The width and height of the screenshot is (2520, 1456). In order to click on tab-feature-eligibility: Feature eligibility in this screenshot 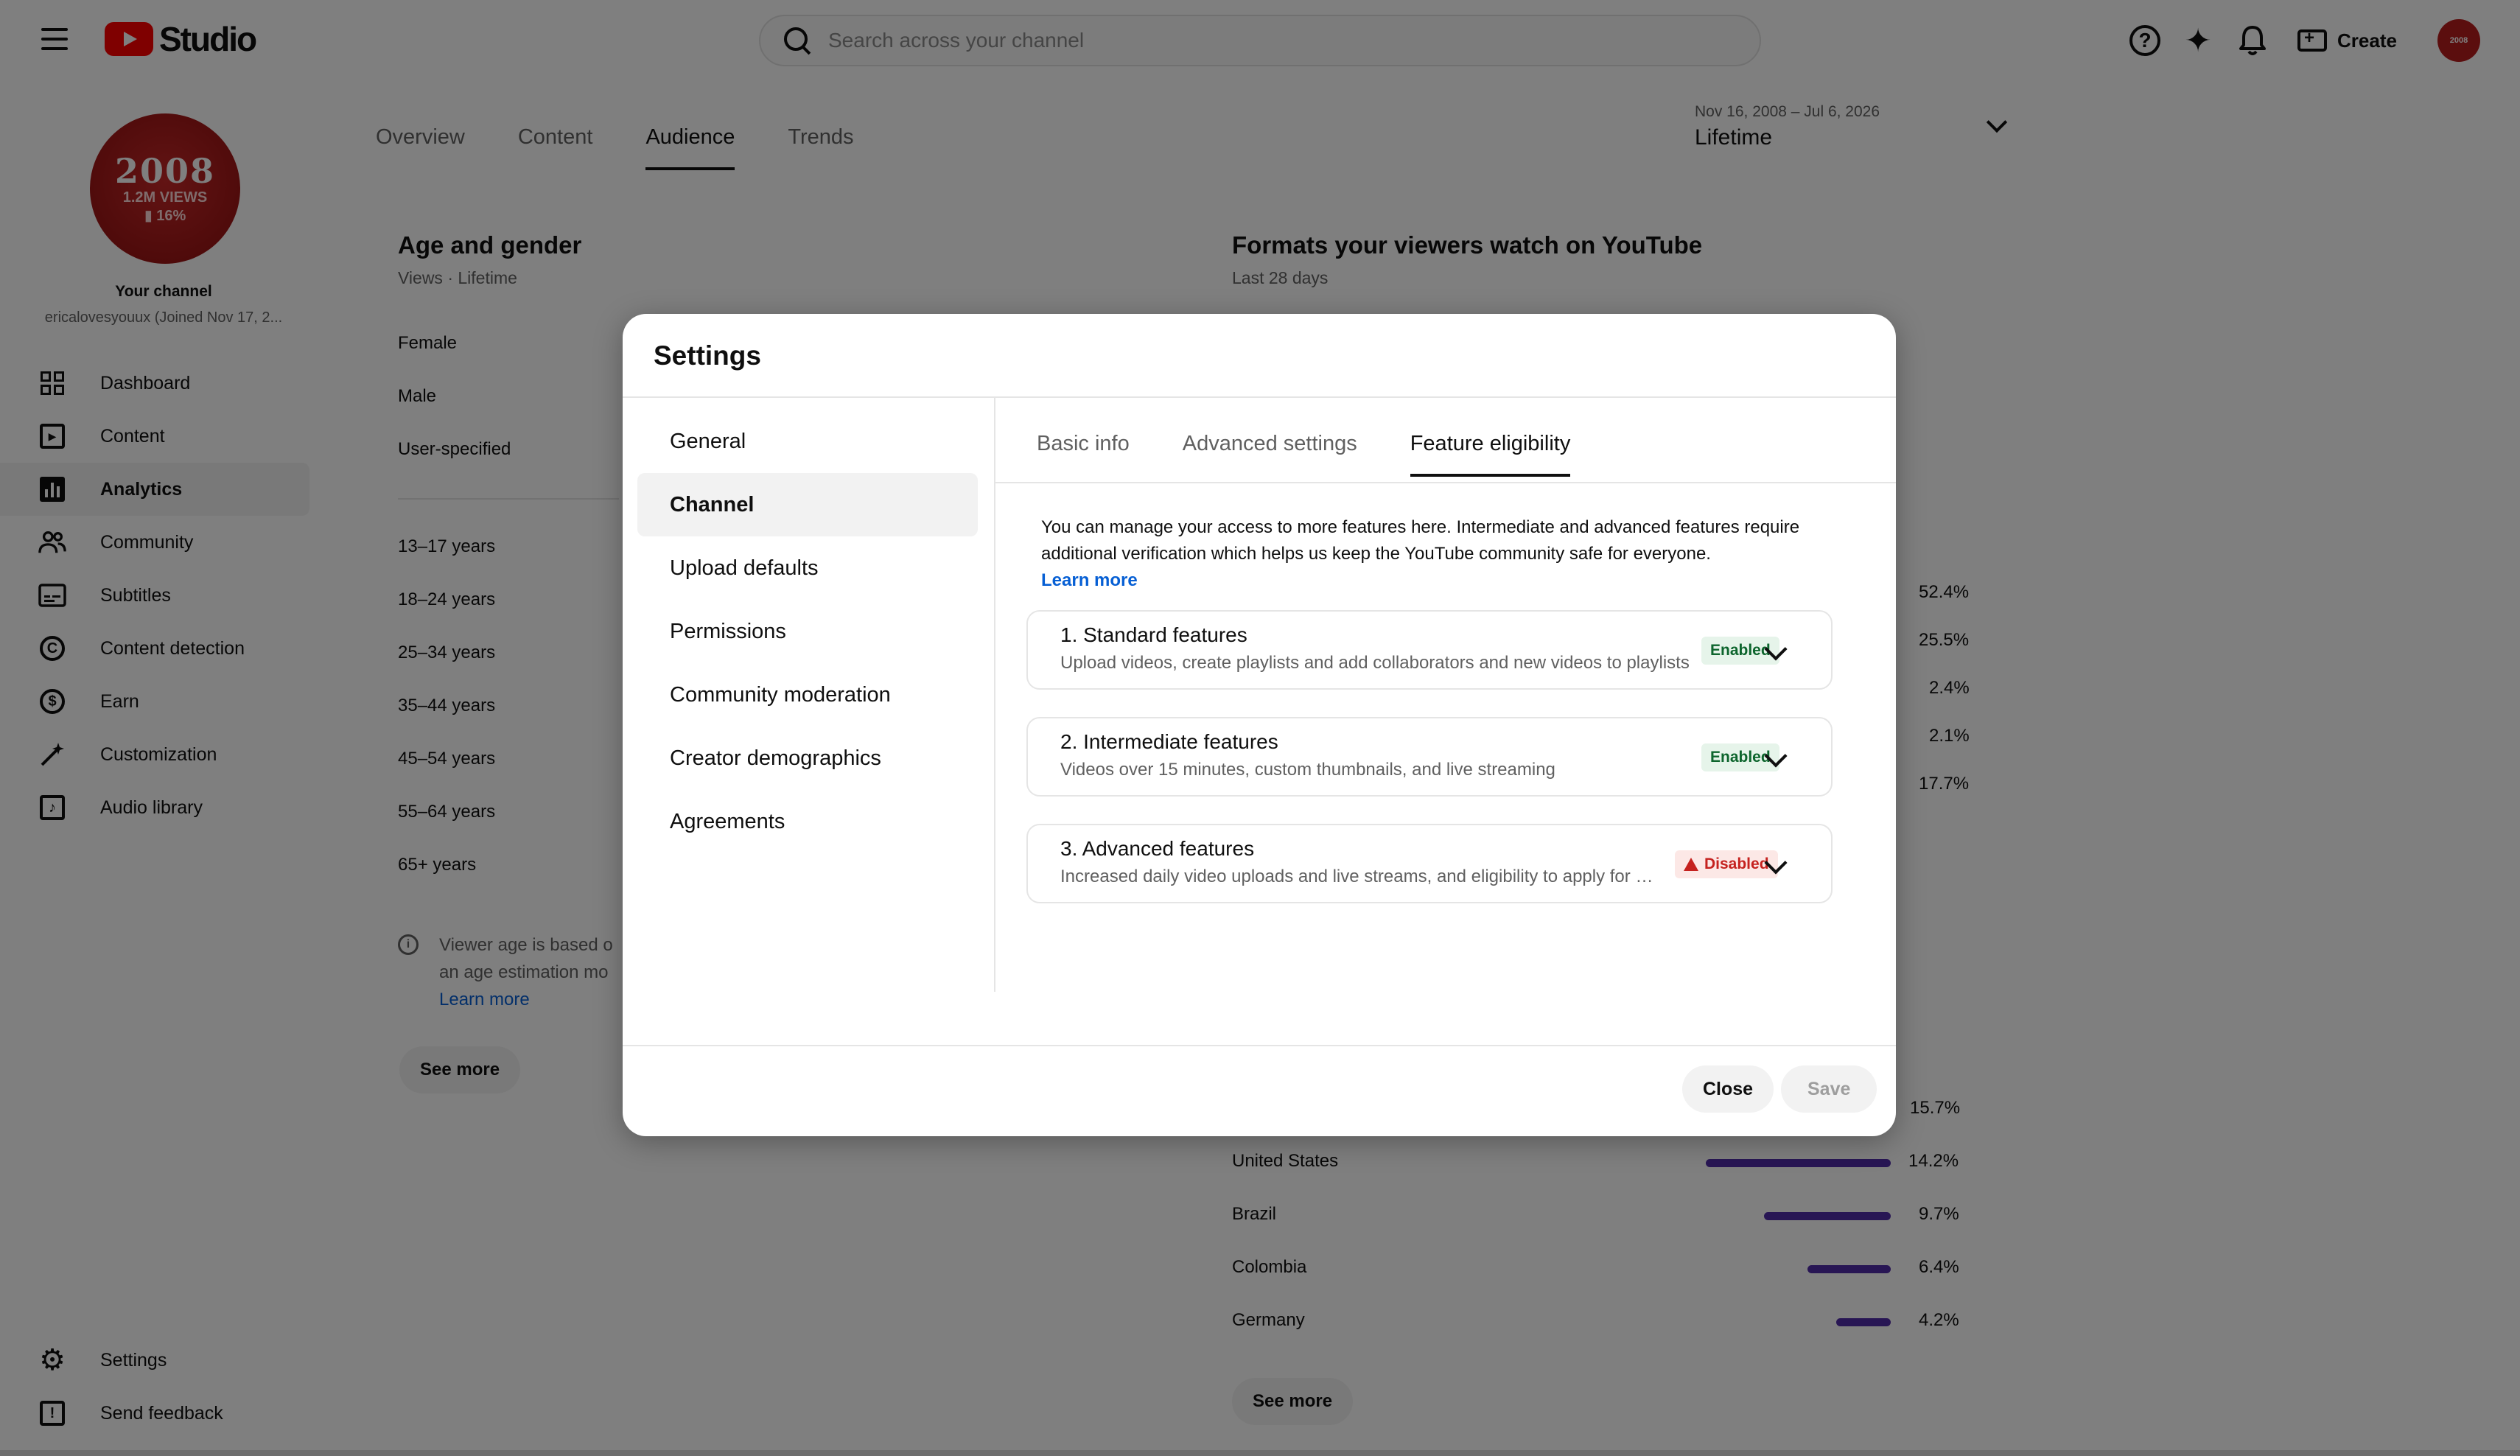, I will do `click(1490, 454)`.